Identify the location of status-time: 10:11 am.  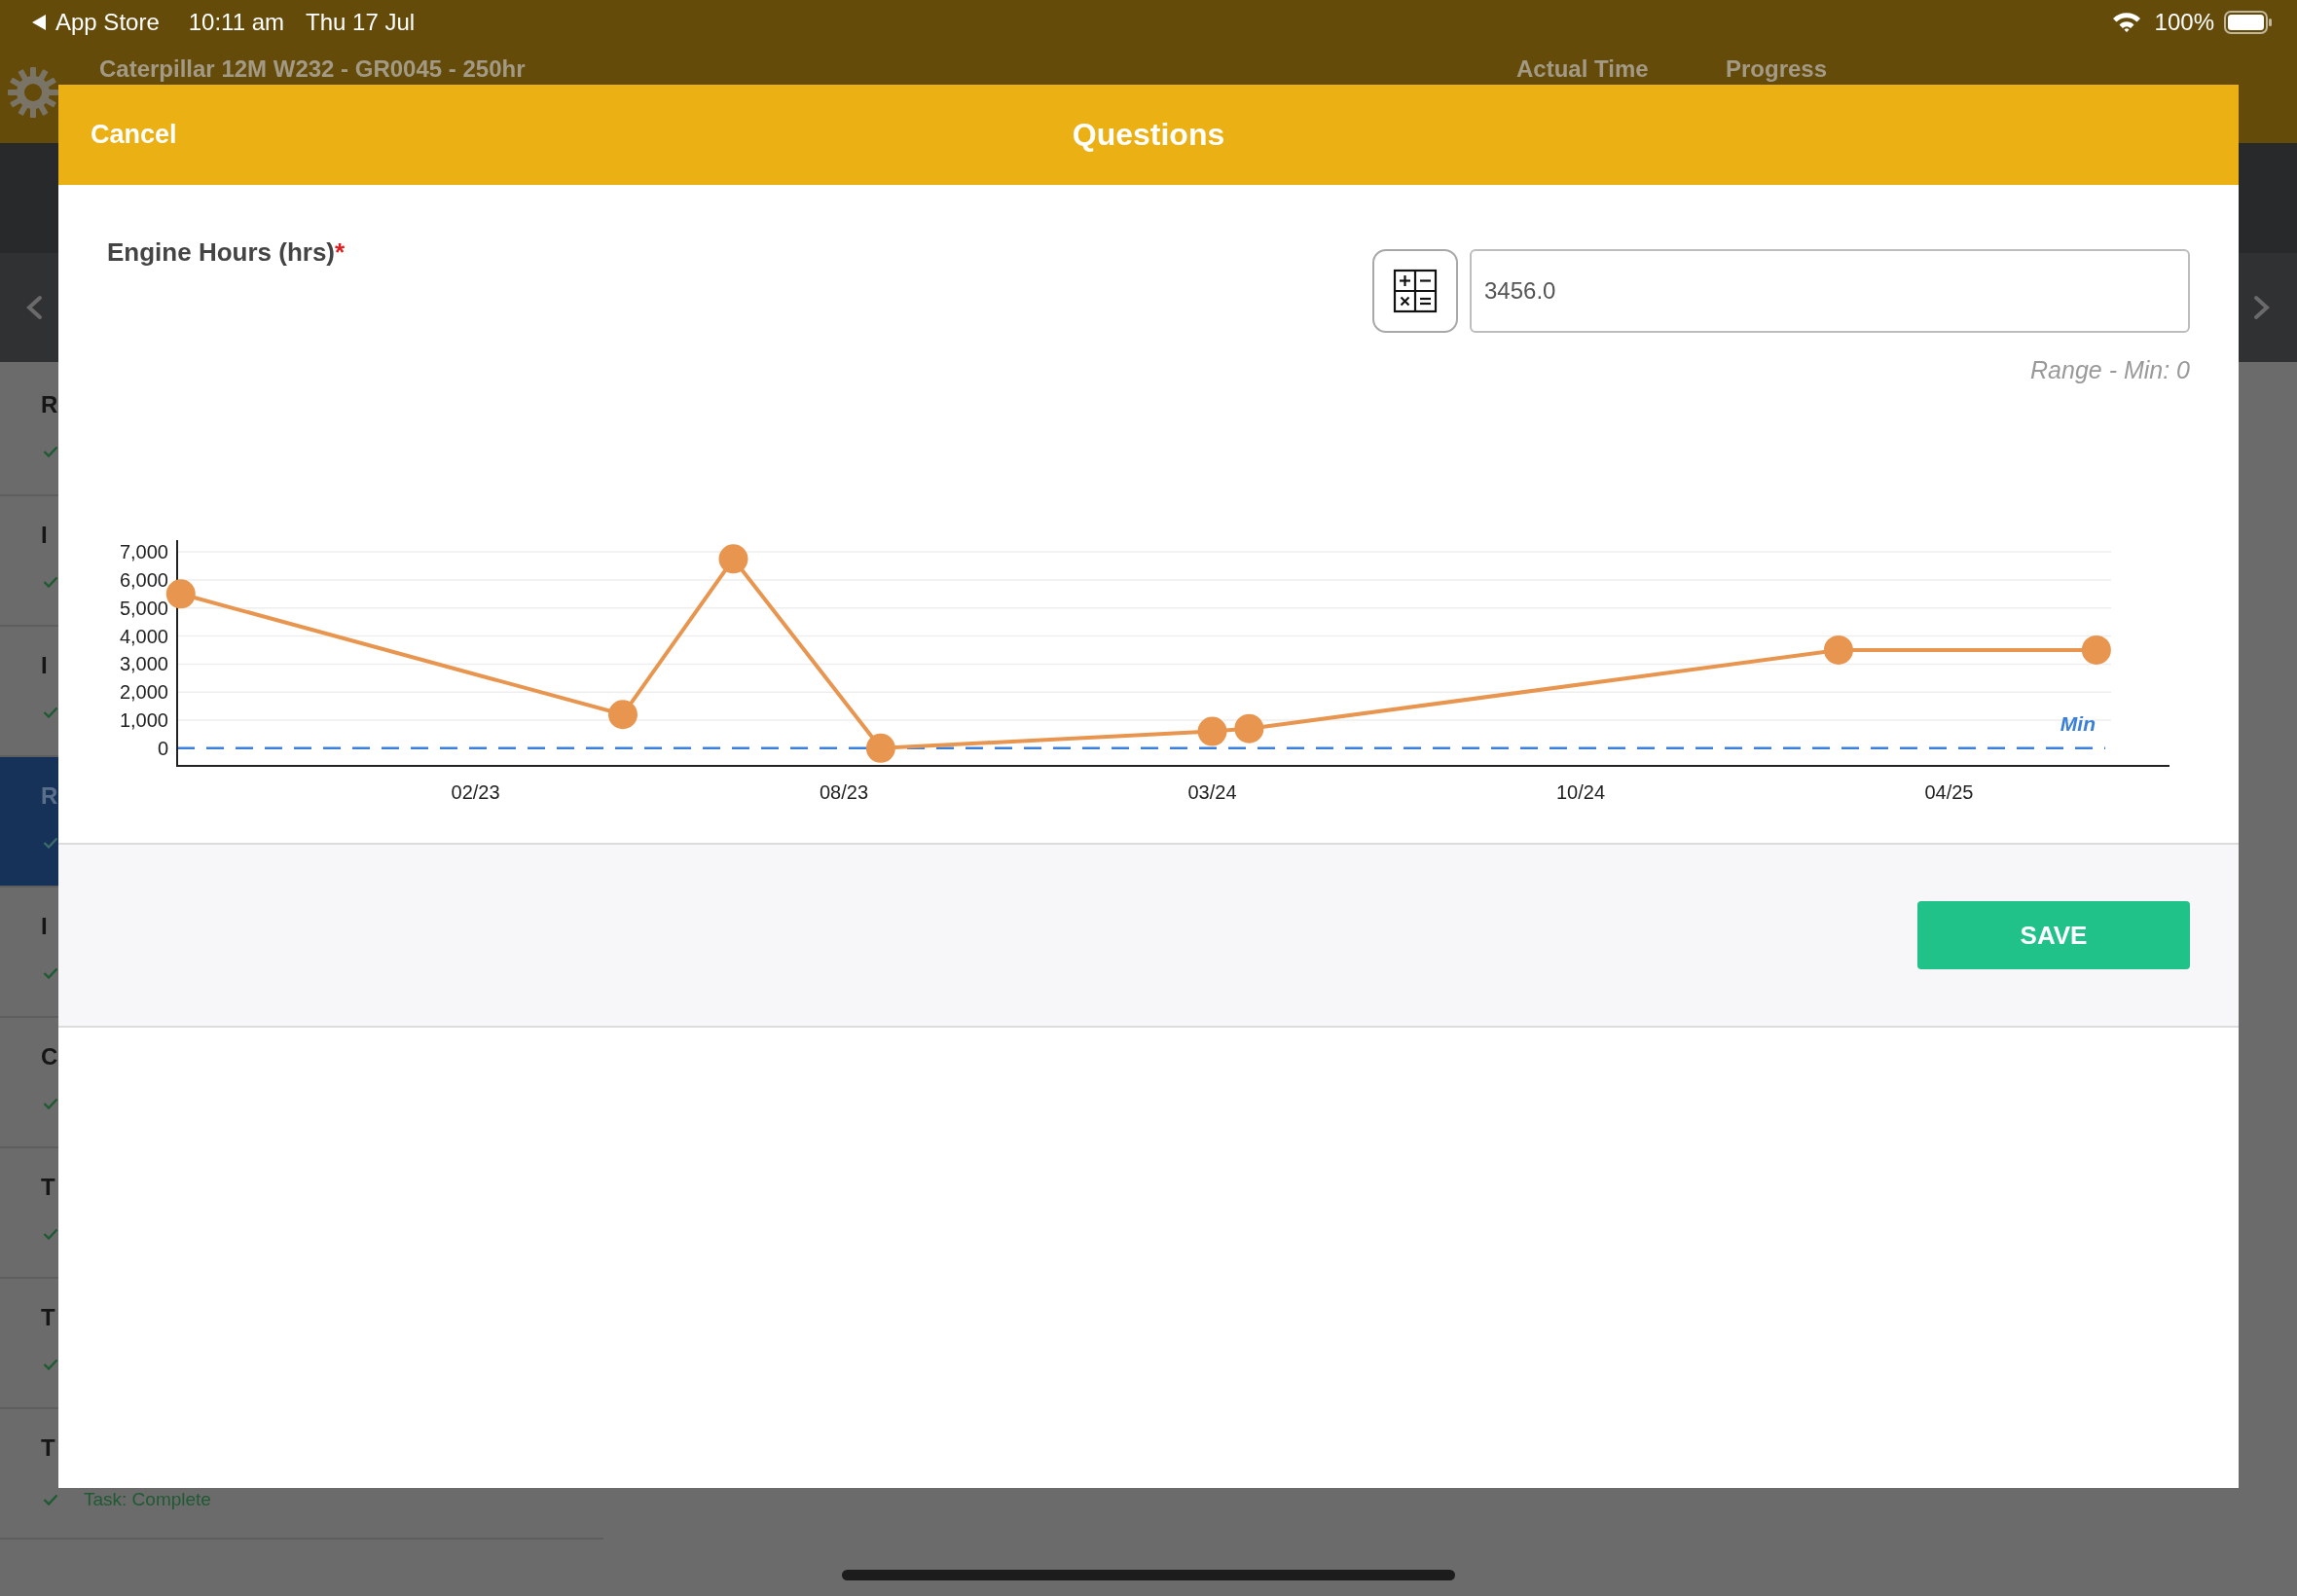
(236, 22).